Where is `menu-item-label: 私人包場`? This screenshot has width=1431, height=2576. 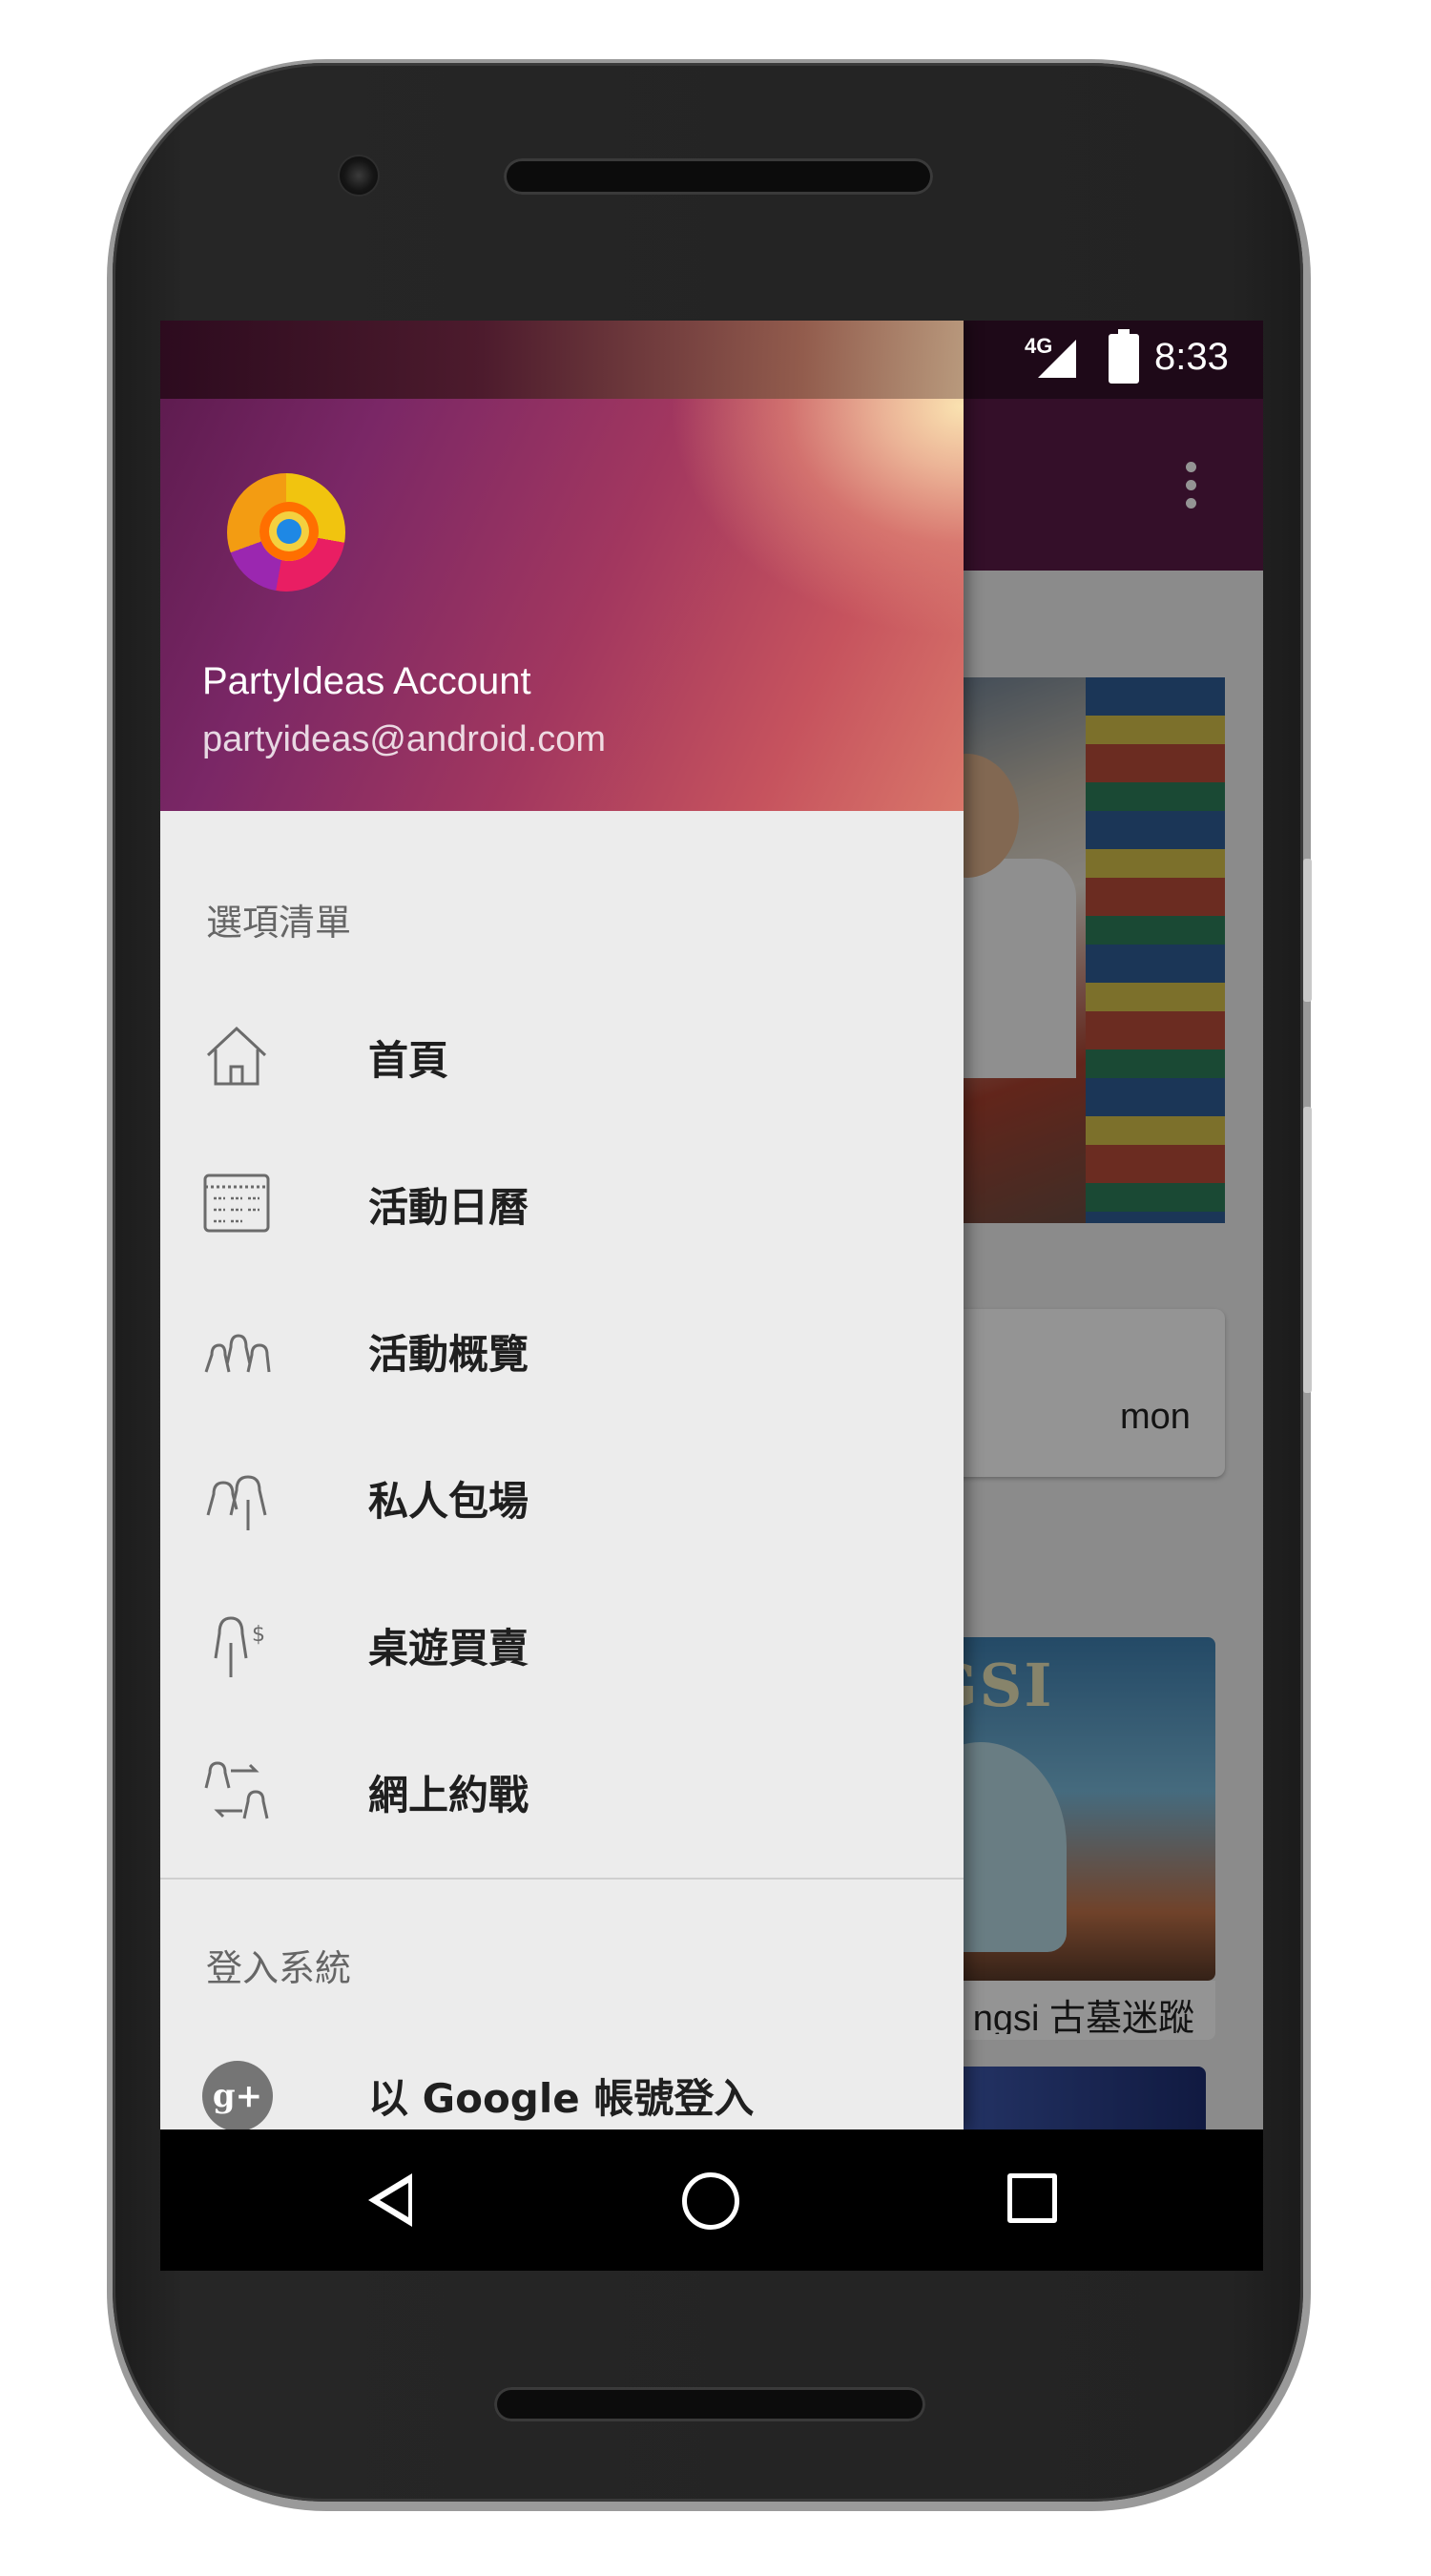
menu-item-label: 私人包場 is located at coordinates (448, 1501).